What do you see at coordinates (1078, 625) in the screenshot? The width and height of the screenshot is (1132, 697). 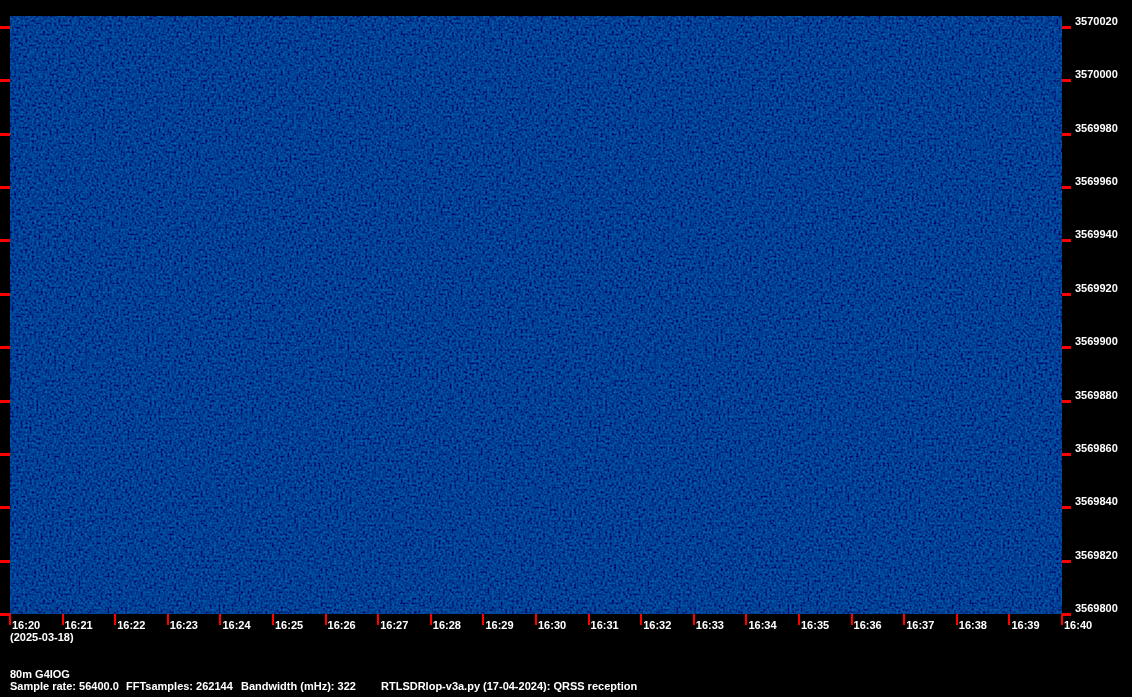 I see `time-label: 16:40` at bounding box center [1078, 625].